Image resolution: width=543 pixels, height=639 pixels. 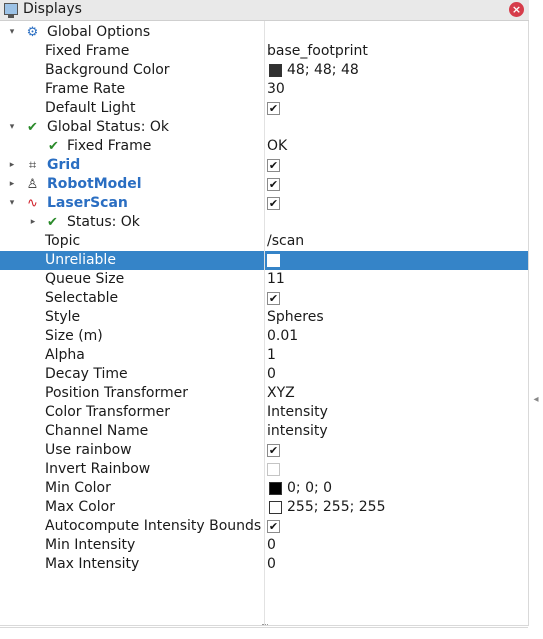 What do you see at coordinates (309, 488) in the screenshot?
I see `color-value: 0; 0; 0` at bounding box center [309, 488].